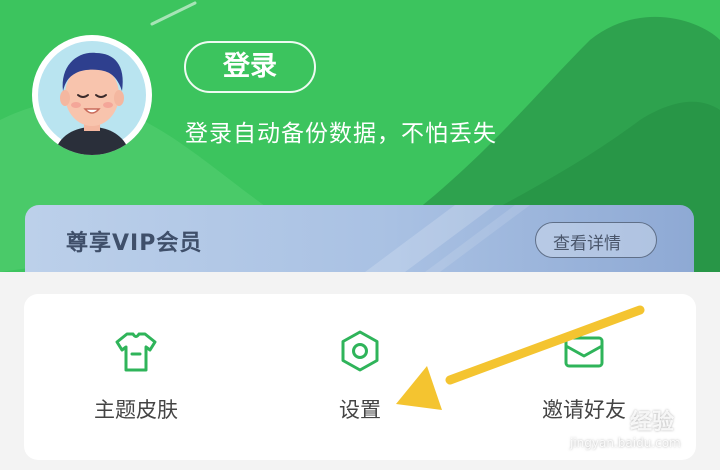  Describe the element at coordinates (136, 377) in the screenshot. I see `menu-item-theme-skin: 主题皮肤` at that location.